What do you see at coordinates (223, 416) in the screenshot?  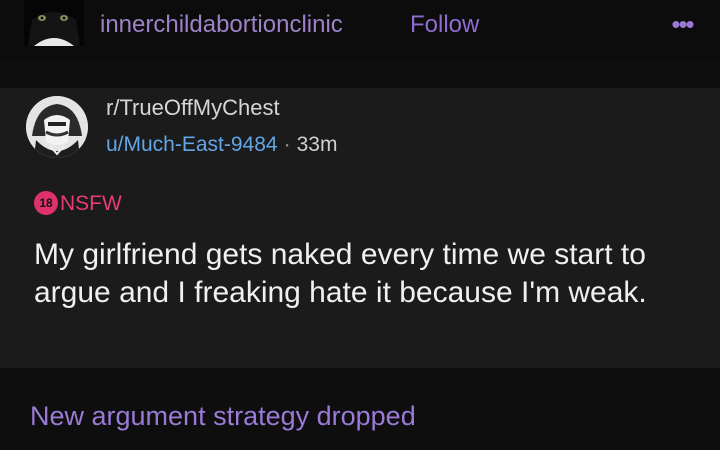 I see `post-caption: New argument strategy dropped` at bounding box center [223, 416].